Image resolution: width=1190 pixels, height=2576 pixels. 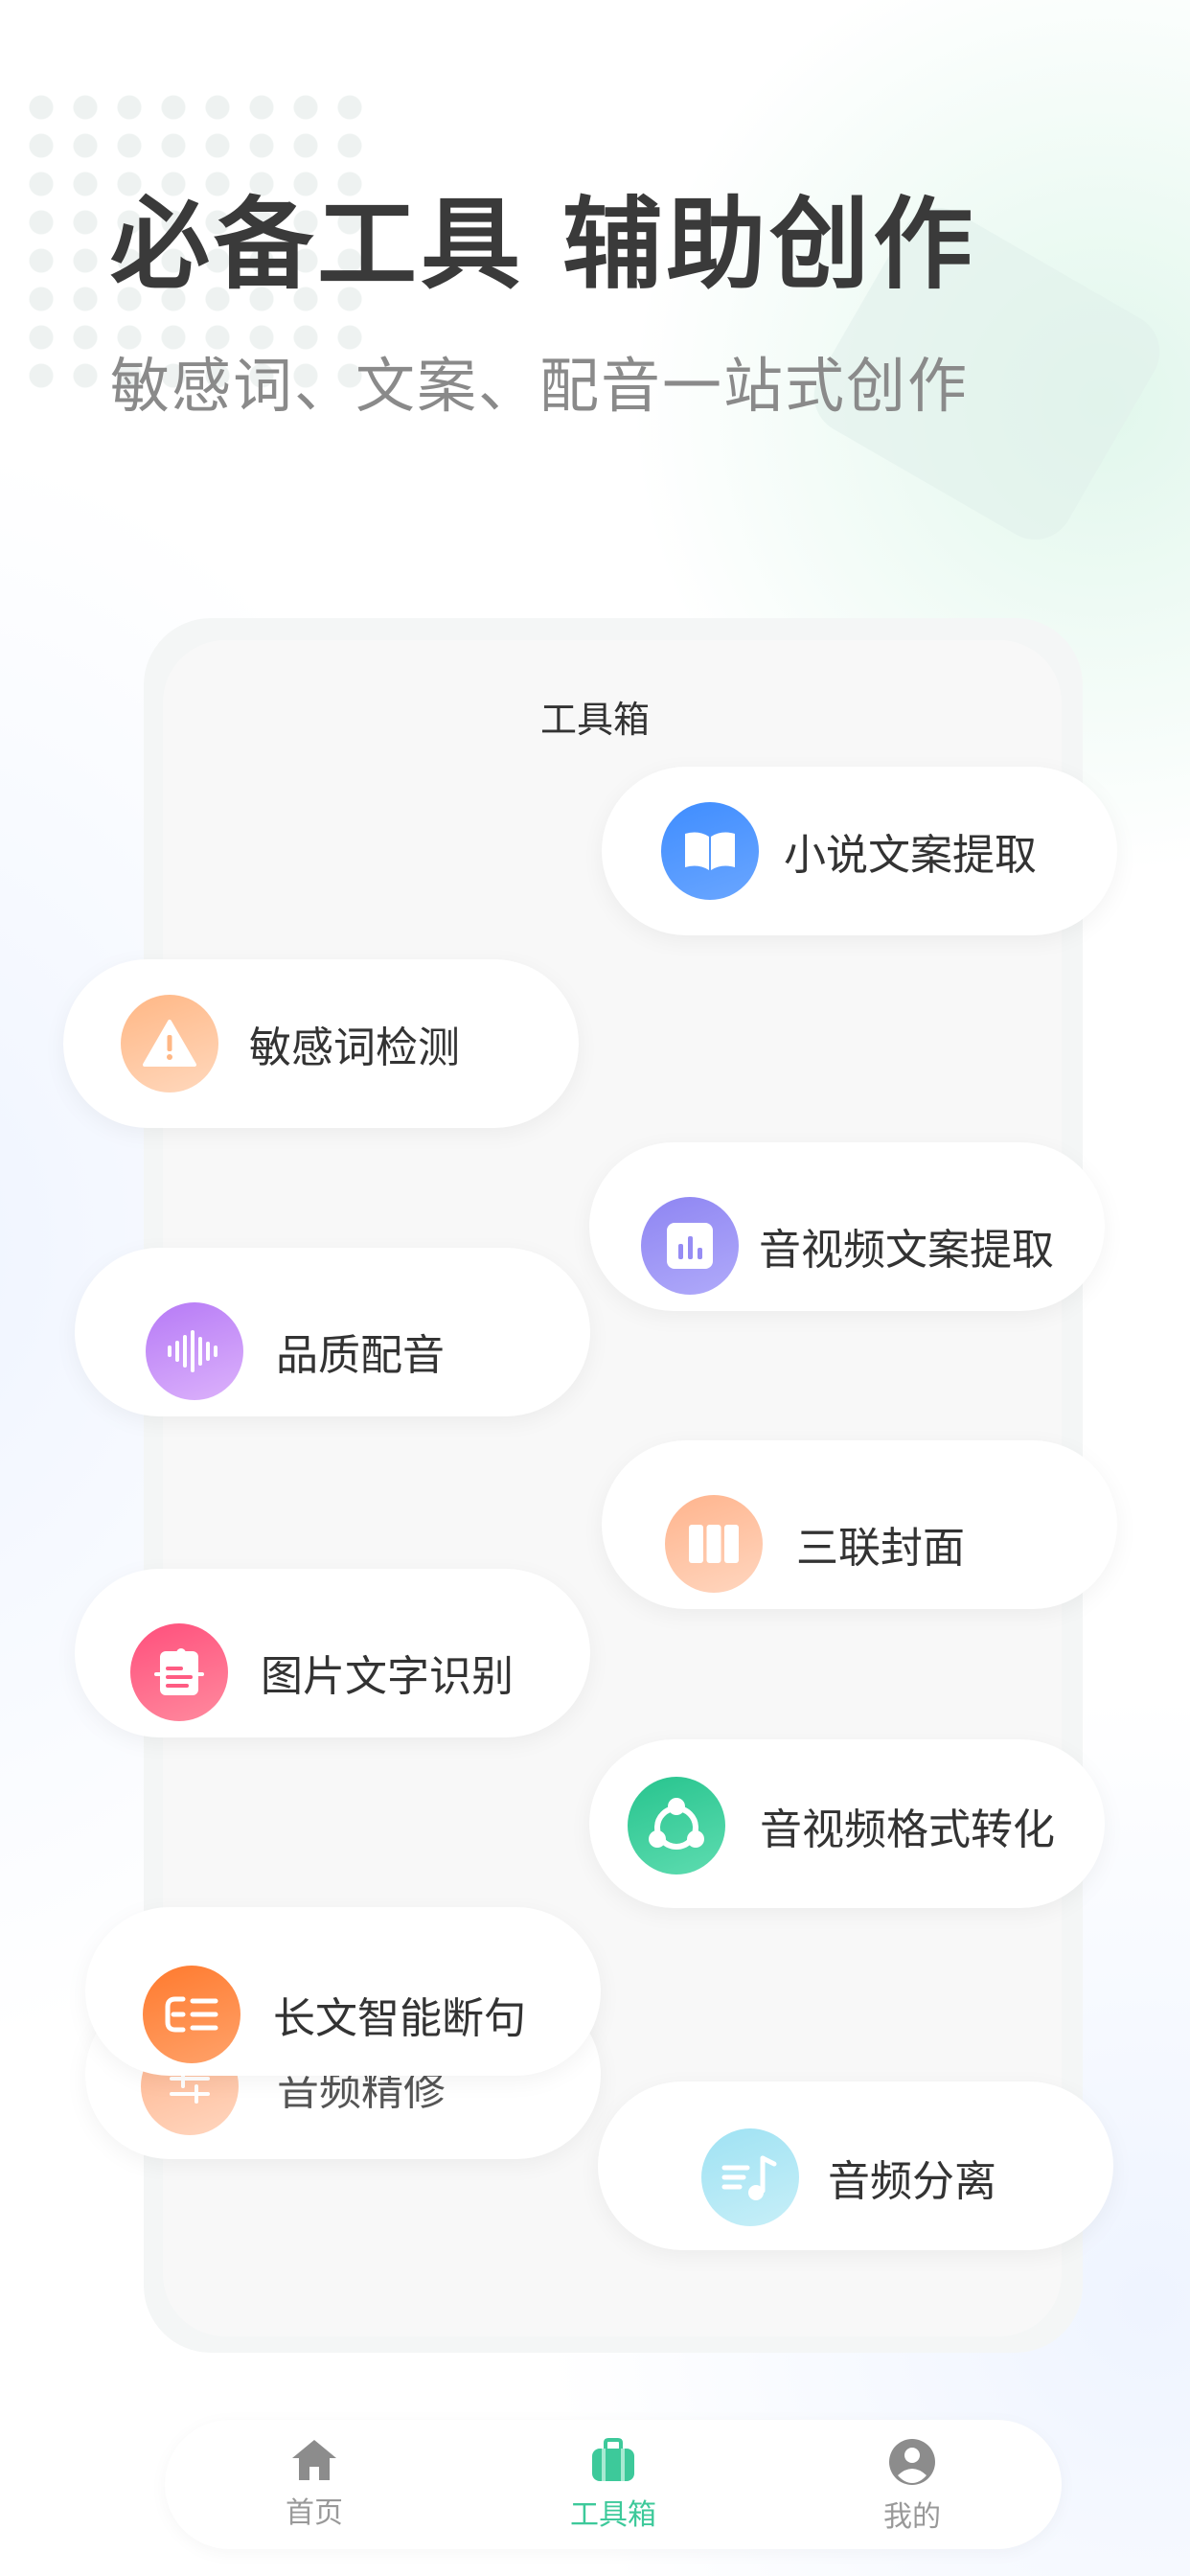 I want to click on page-subtitle: 敏感词、文案、配音一站式创作, so click(x=540, y=386).